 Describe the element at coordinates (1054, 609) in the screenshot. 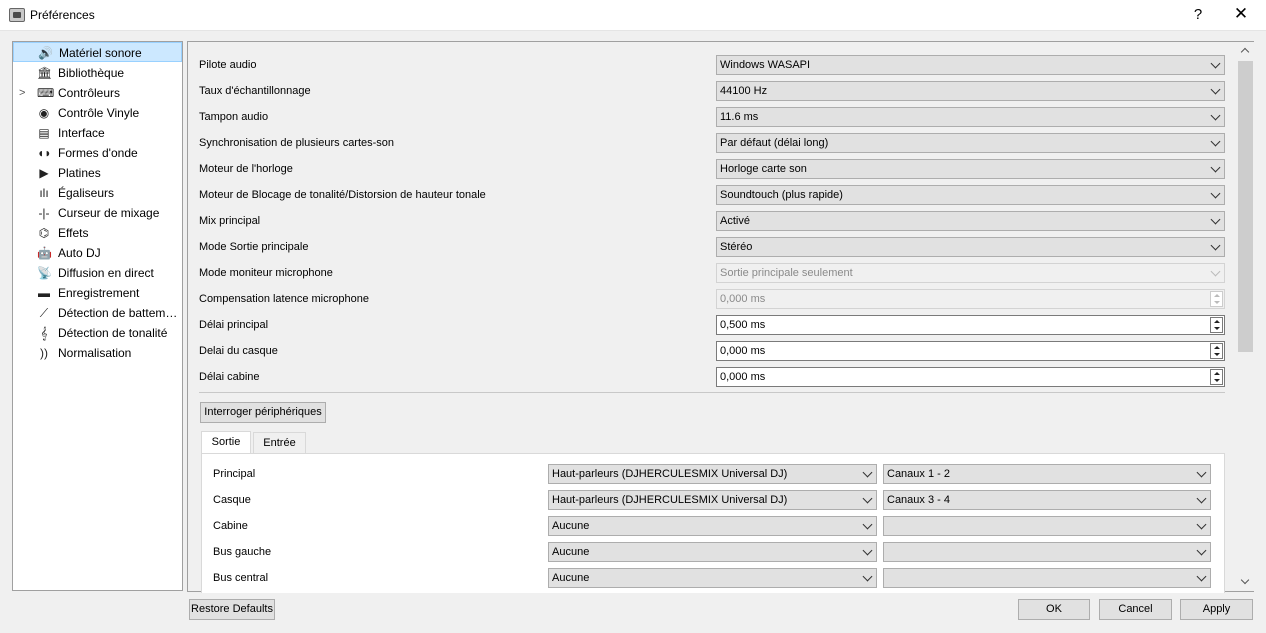

I see `ok-button: OK` at that location.